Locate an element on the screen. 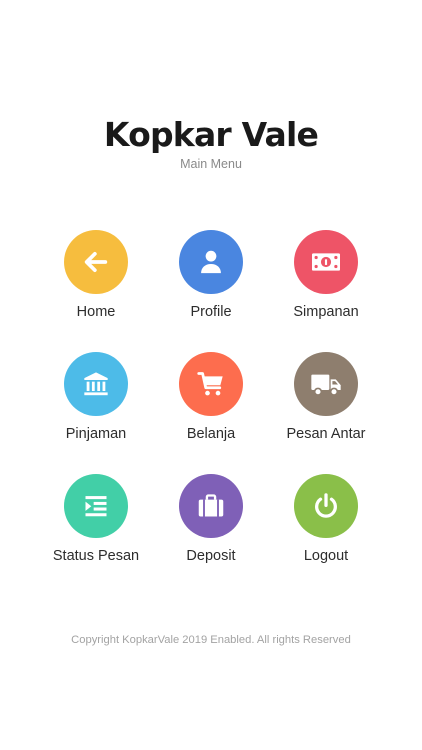 Image resolution: width=422 pixels, height=750 pixels. menu-item-logout-circle is located at coordinates (326, 506).